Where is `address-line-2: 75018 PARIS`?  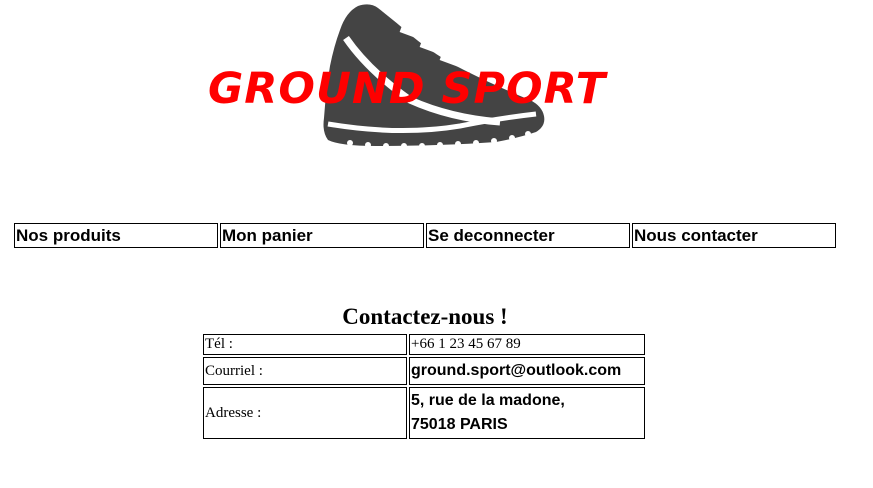
address-line-2: 75018 PARIS is located at coordinates (459, 424).